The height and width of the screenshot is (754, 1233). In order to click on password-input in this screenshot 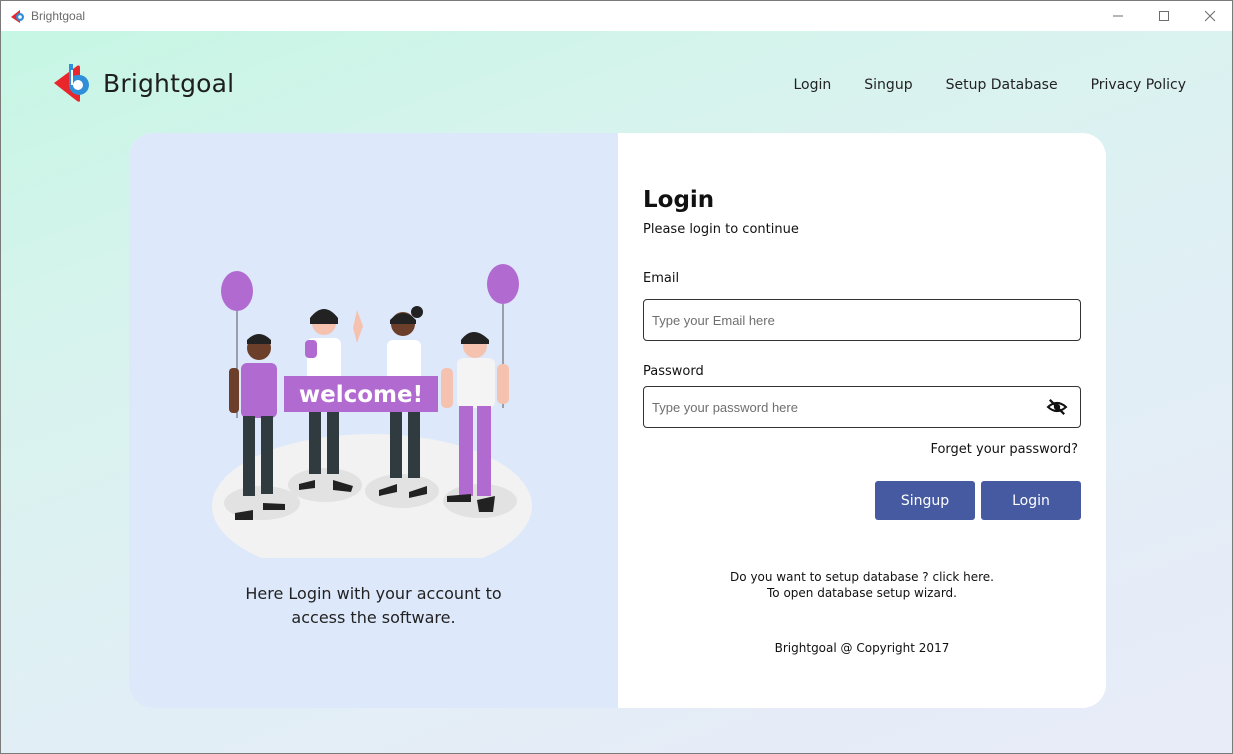, I will do `click(842, 407)`.